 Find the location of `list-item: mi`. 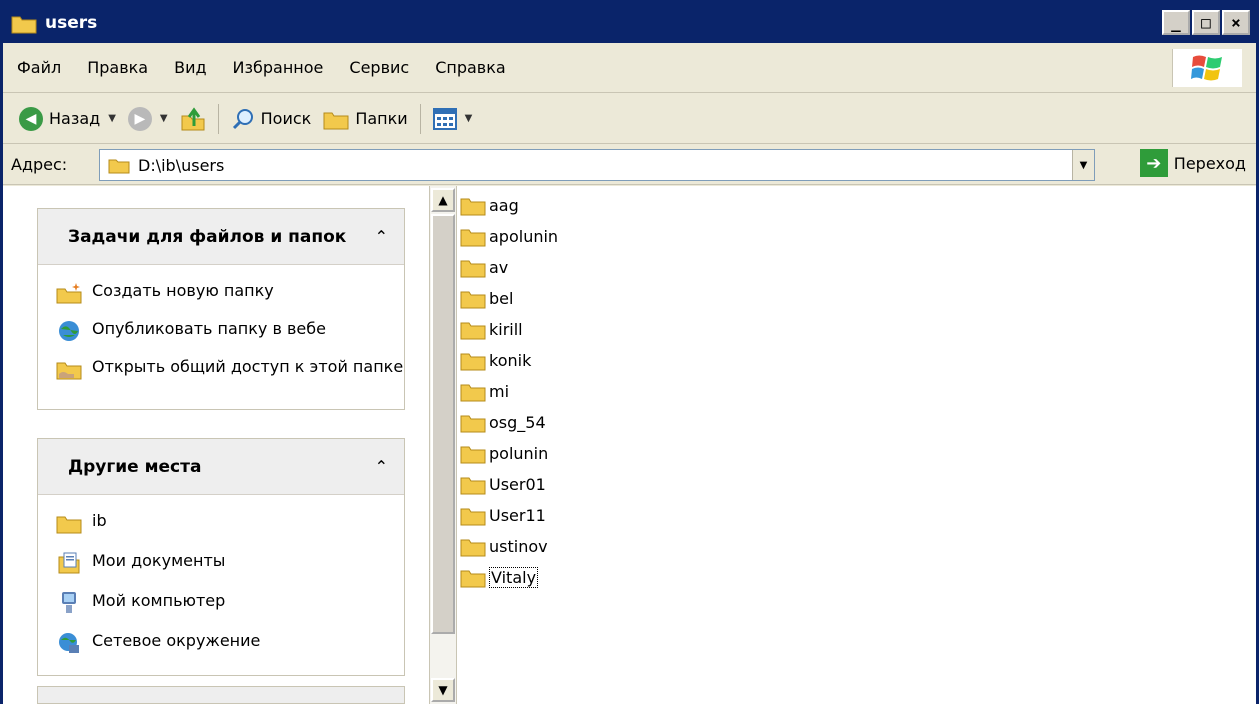

list-item: mi is located at coordinates (508, 391).